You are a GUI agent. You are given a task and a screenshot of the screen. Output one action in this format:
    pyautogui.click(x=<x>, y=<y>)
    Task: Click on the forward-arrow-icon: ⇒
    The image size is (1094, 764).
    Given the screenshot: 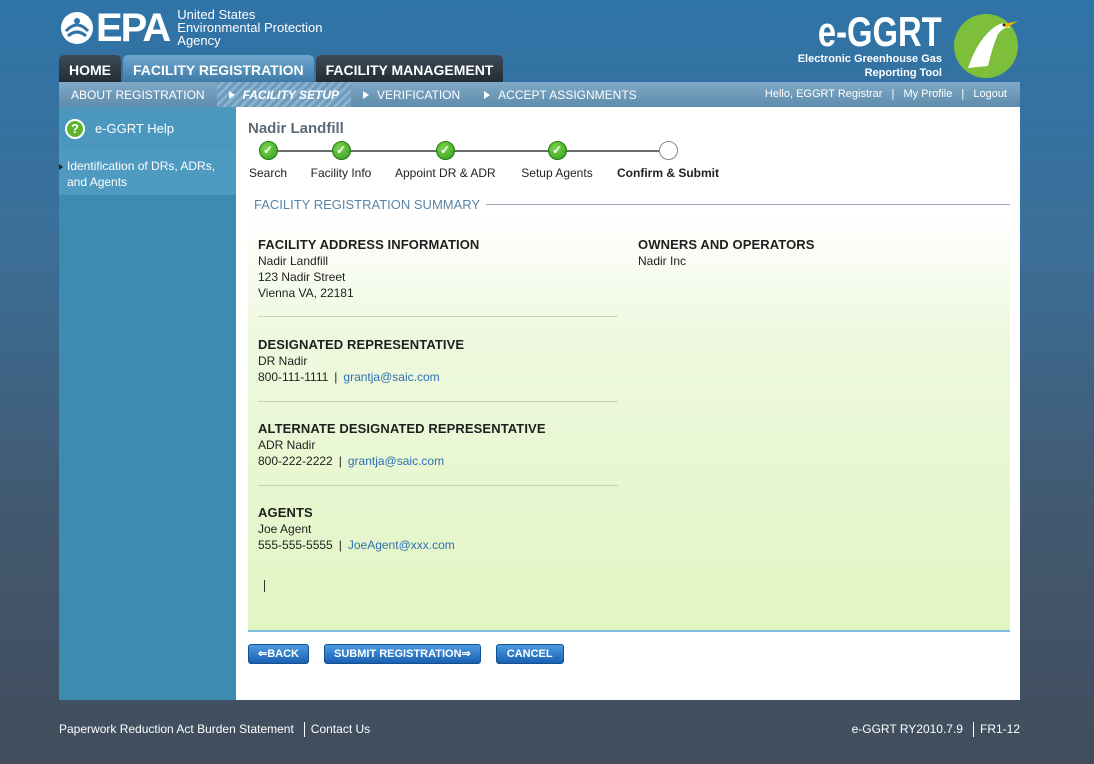 What is the action you would take?
    pyautogui.click(x=466, y=654)
    